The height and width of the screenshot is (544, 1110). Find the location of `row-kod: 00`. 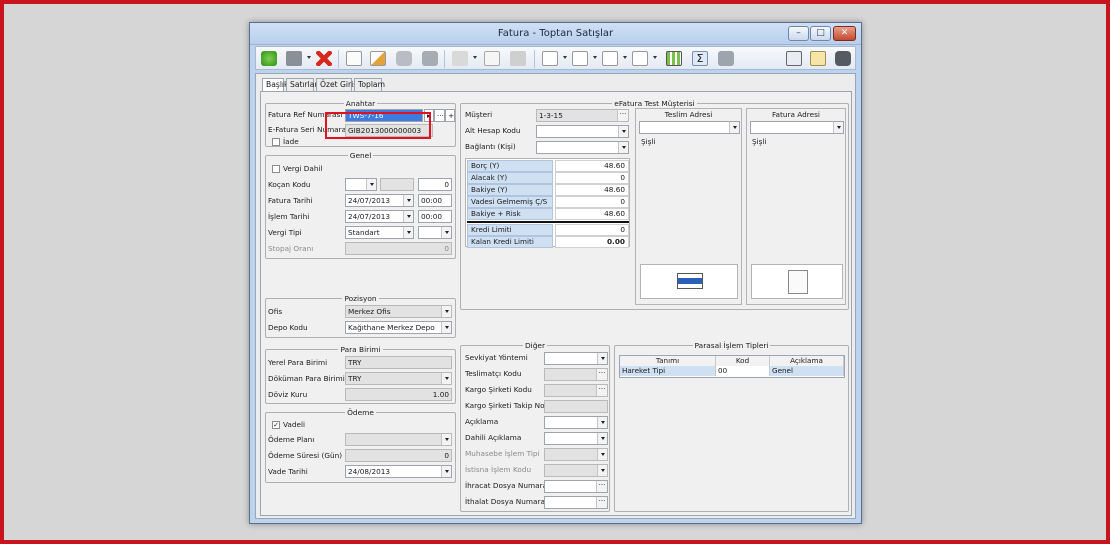

row-kod: 00 is located at coordinates (743, 371).